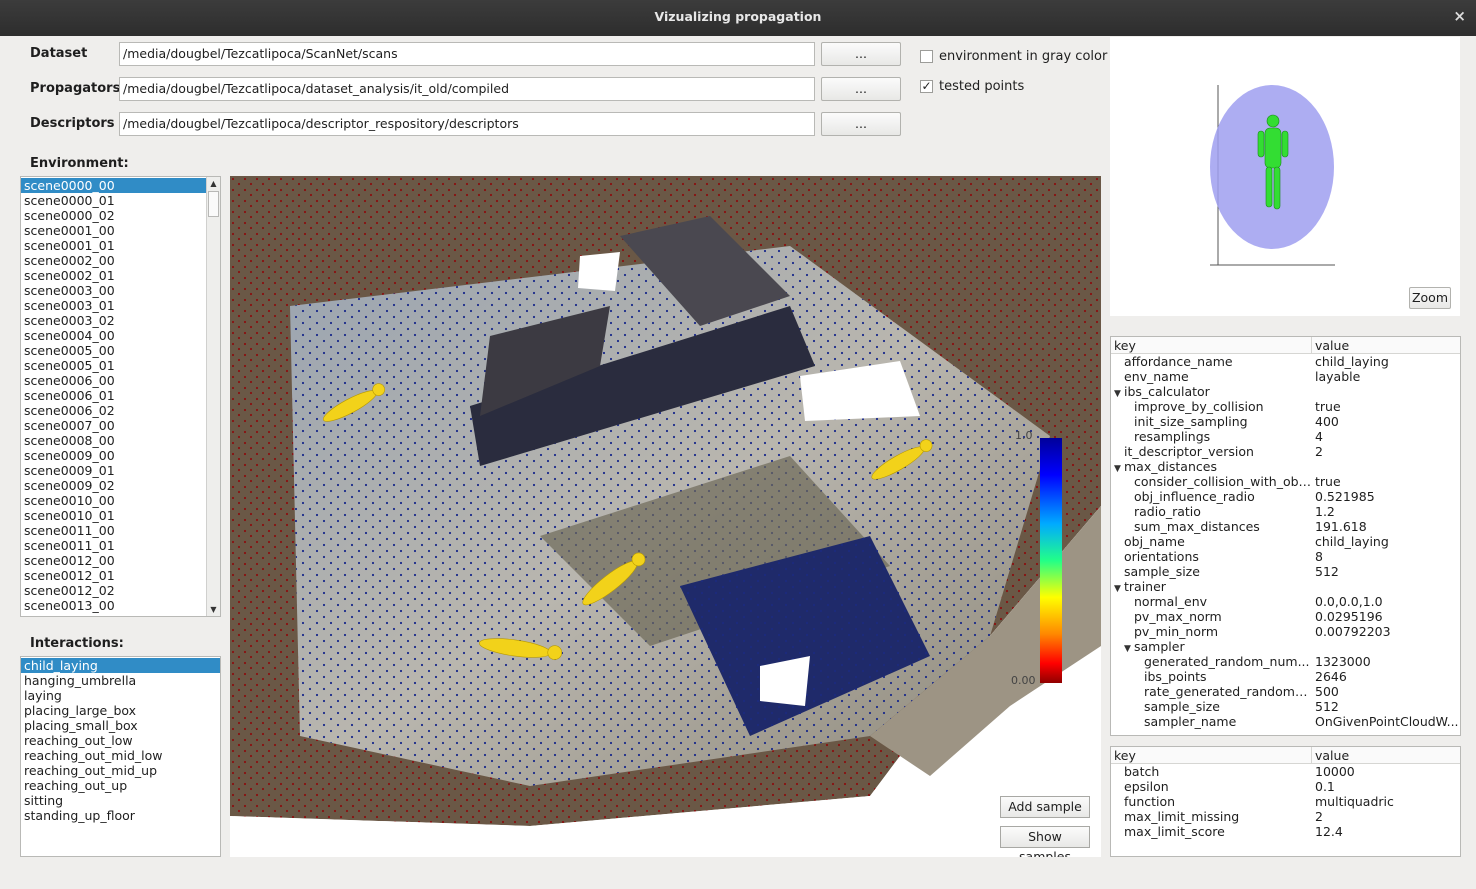 The height and width of the screenshot is (889, 1476). What do you see at coordinates (1285, 676) in the screenshot?
I see `table-row: ibs_points 2646` at bounding box center [1285, 676].